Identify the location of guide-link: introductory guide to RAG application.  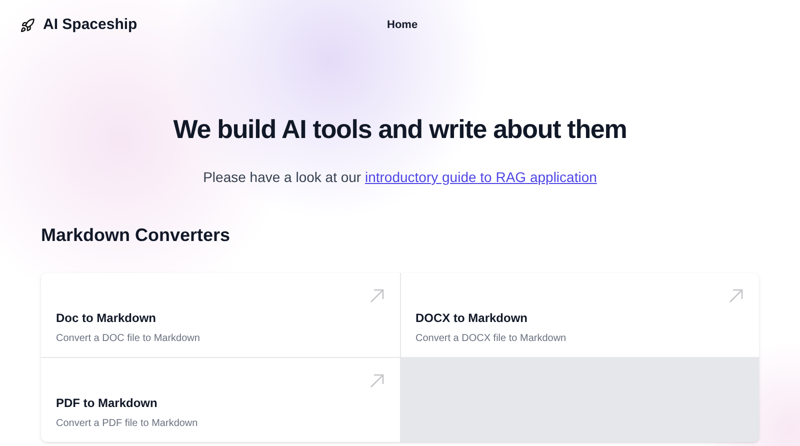
(480, 177).